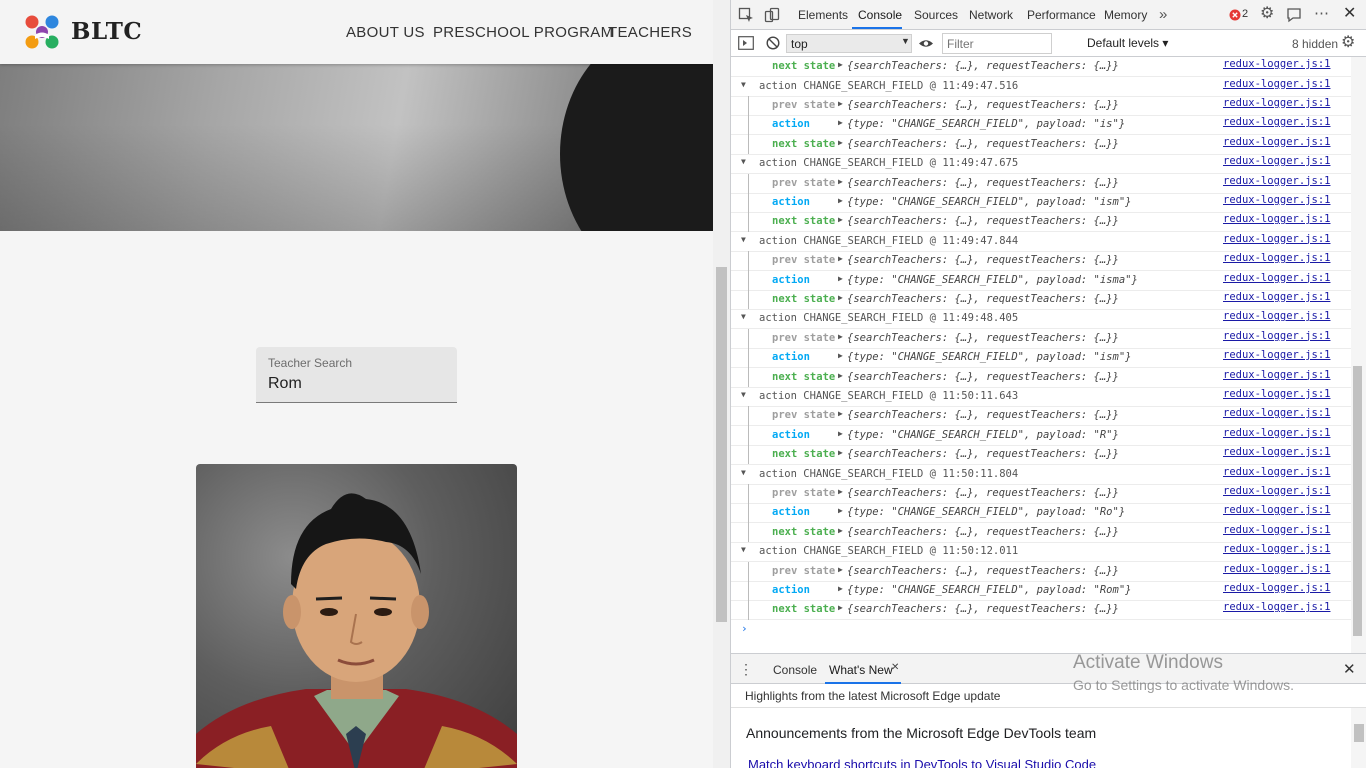 Image resolution: width=1366 pixels, height=768 pixels. Describe the element at coordinates (991, 15) in the screenshot. I see `tab-network: Network` at that location.